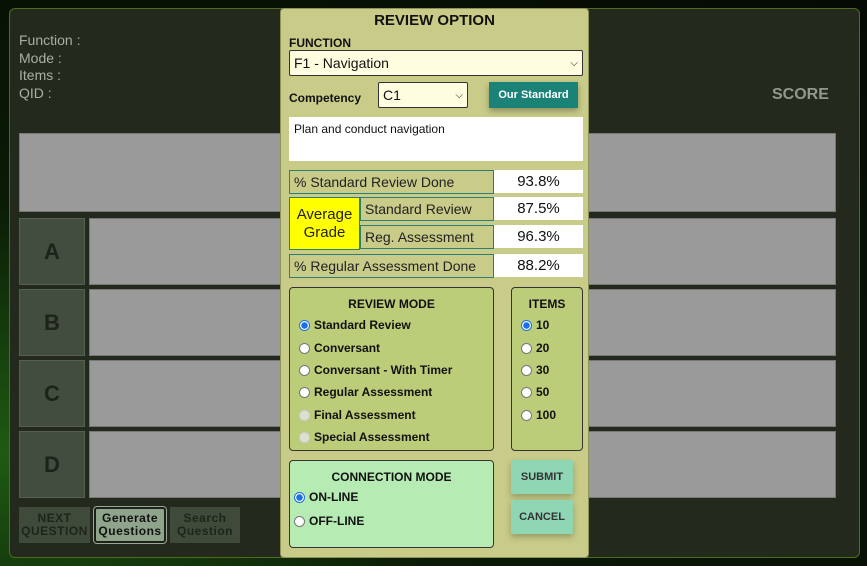 The width and height of the screenshot is (867, 566). I want to click on answer-letter: C, so click(52, 393).